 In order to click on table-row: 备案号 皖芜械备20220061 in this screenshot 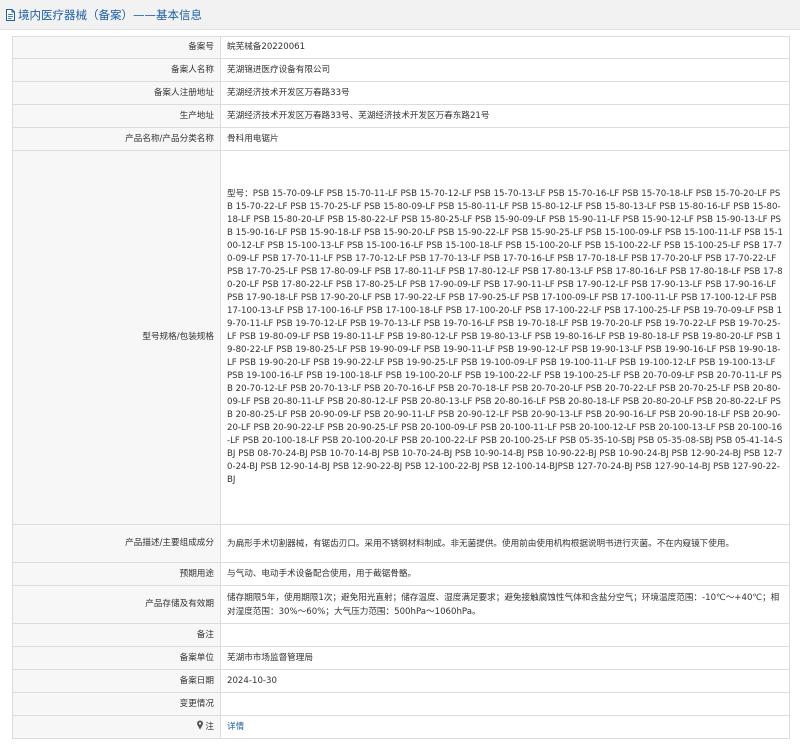, I will do `click(401, 47)`.